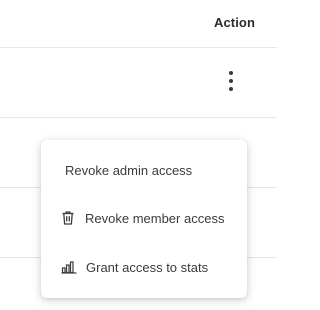 This screenshot has height=310, width=320. I want to click on menu-item-grant-access-to-stats: Grant access to stats, so click(144, 267).